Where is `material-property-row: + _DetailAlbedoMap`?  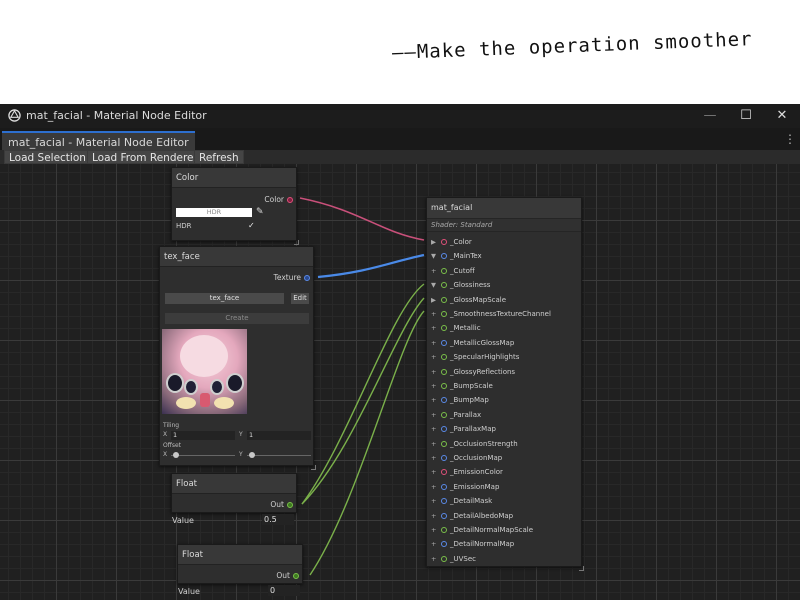 material-property-row: + _DetailAlbedoMap is located at coordinates (472, 516).